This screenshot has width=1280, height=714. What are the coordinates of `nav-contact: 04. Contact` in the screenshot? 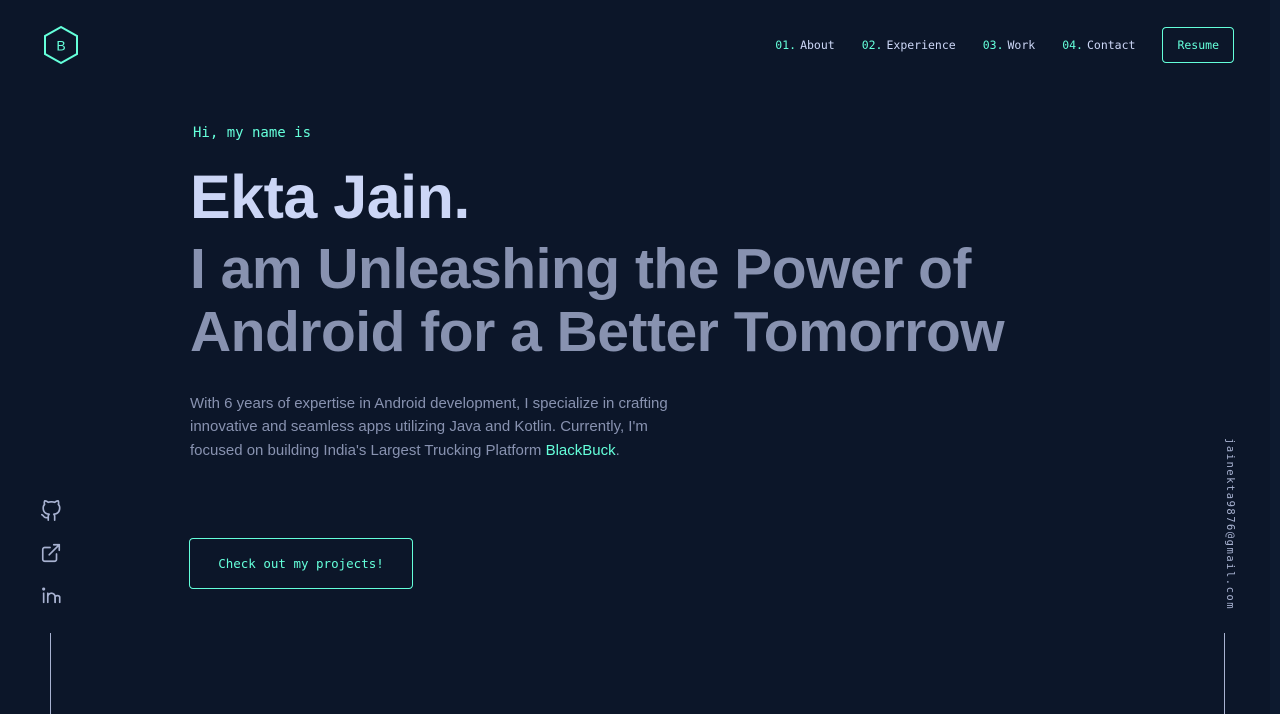 It's located at (1098, 45).